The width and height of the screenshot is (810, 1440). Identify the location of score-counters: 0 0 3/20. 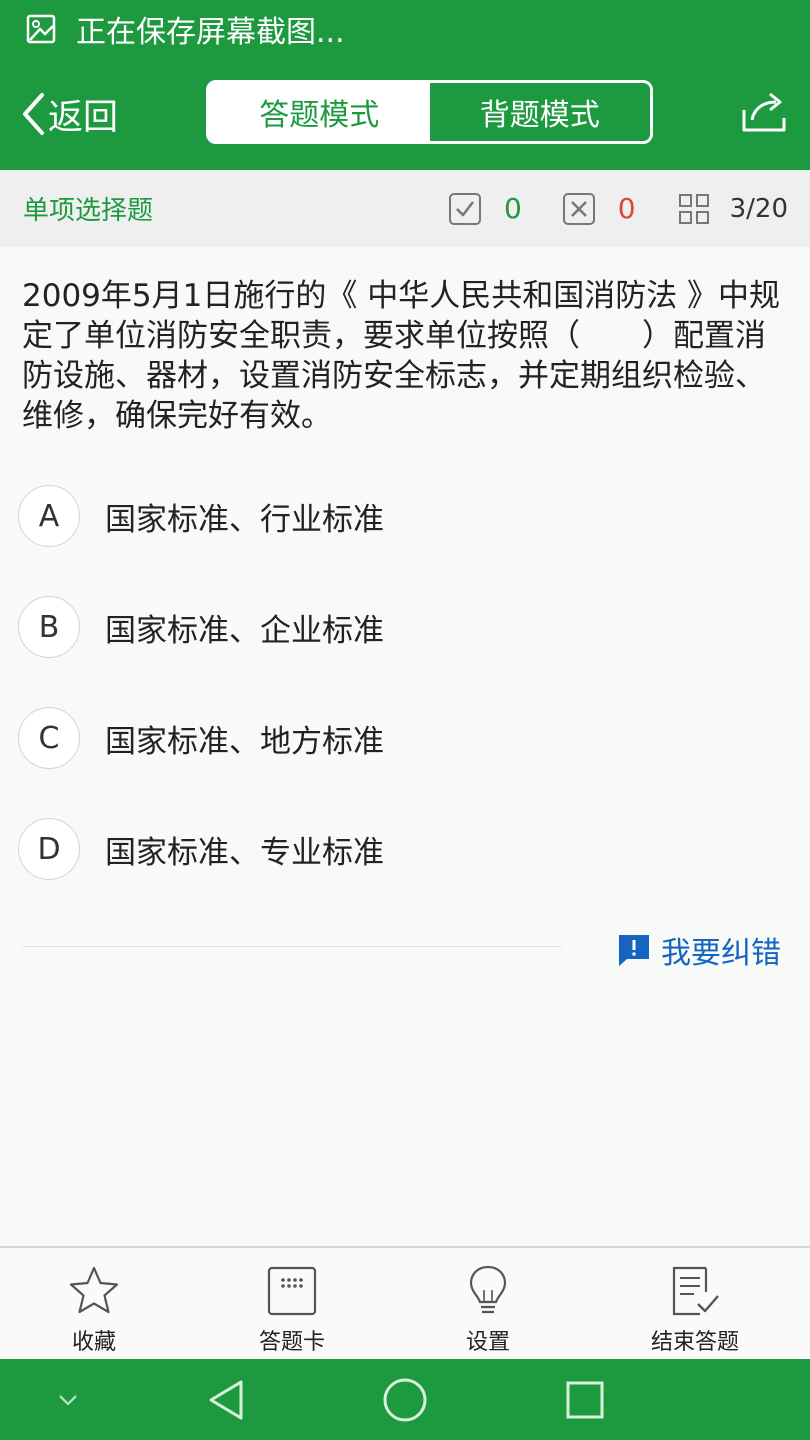
(618, 208).